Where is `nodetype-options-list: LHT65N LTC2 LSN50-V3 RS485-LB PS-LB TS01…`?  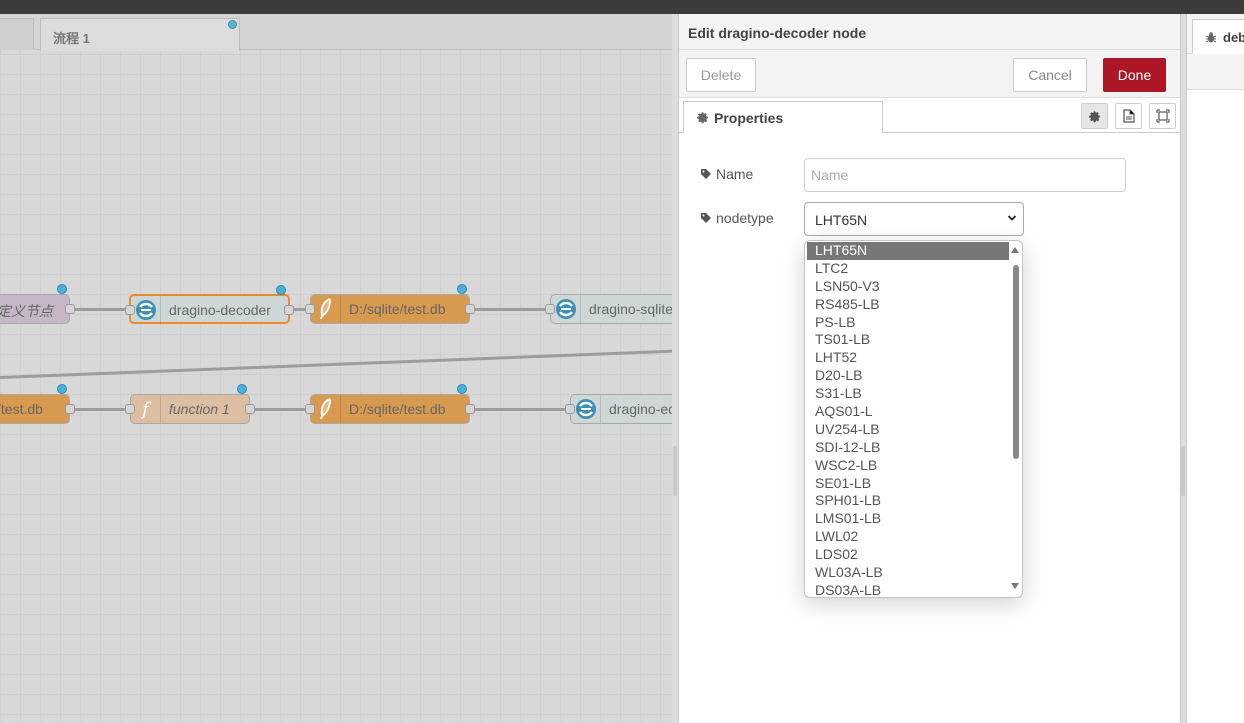 nodetype-options-list: LHT65N LTC2 LSN50-V3 RS485-LB PS-LB TS01… is located at coordinates (913, 419).